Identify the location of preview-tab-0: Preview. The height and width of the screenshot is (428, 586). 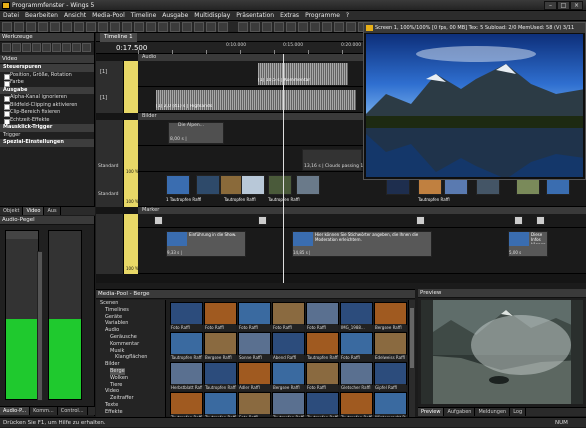
(431, 412).